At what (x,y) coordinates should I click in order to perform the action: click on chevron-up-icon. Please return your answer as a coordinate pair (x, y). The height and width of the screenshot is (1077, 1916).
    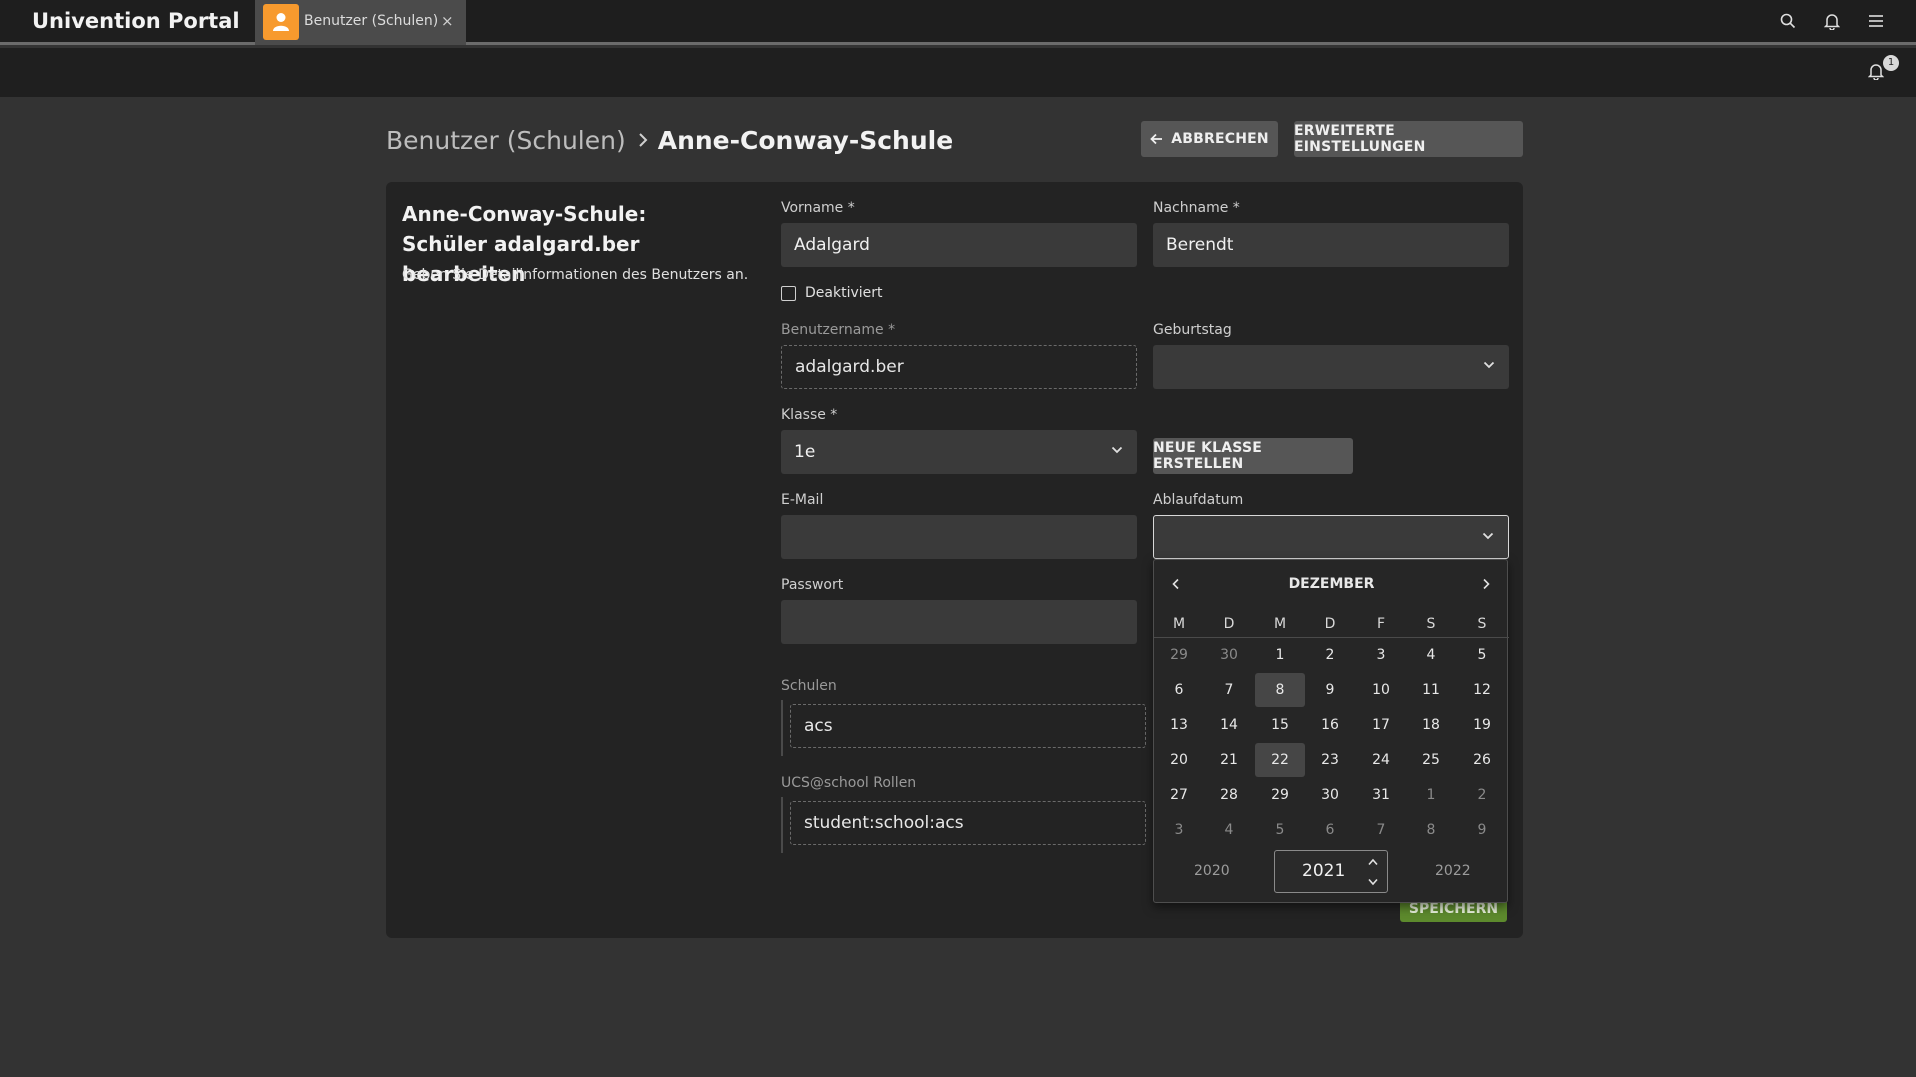
    Looking at the image, I should click on (1373, 862).